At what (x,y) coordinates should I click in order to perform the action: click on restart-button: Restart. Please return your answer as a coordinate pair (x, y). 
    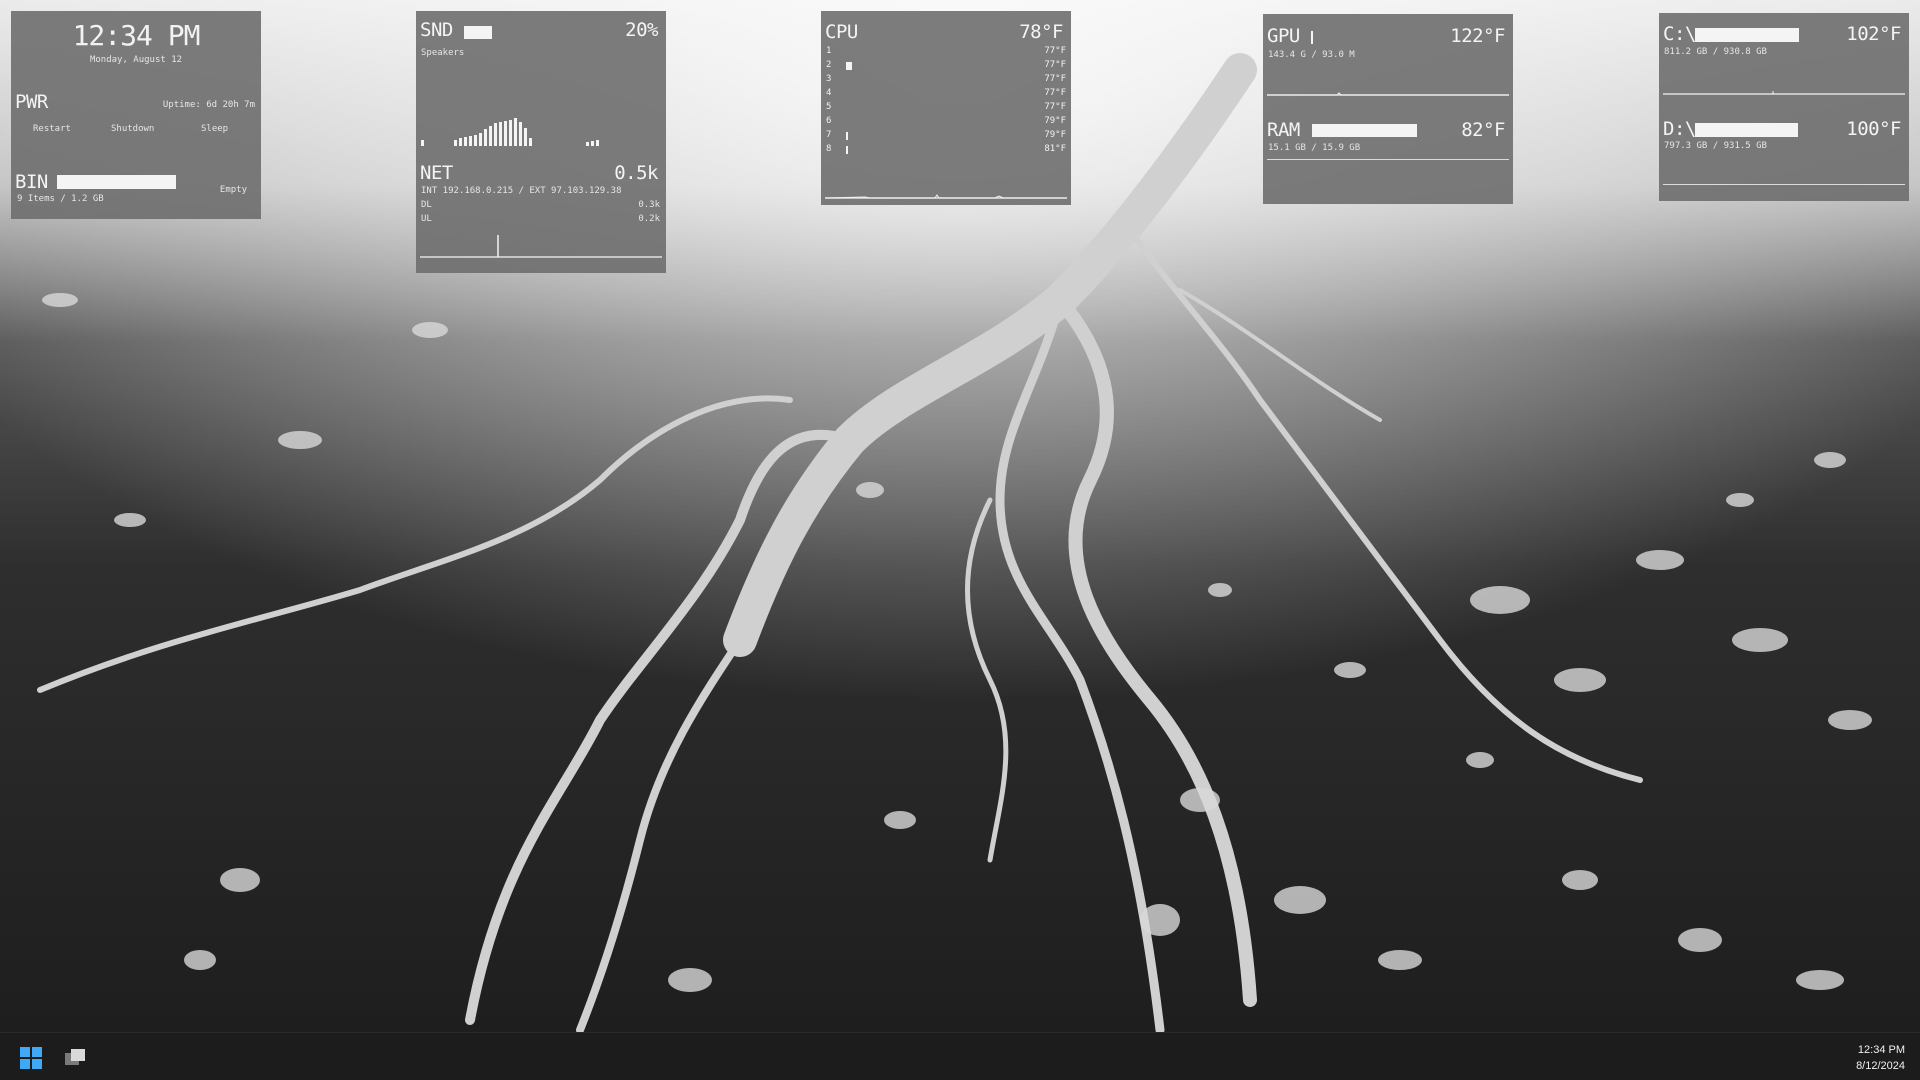
    Looking at the image, I should click on (52, 129).